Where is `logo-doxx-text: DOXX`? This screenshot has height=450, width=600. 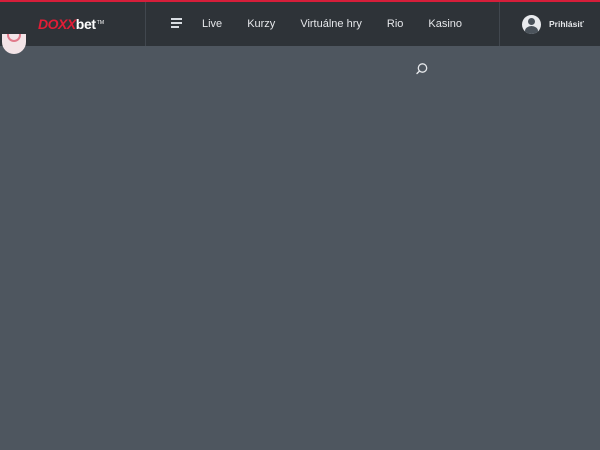
logo-doxx-text: DOXX is located at coordinates (57, 24).